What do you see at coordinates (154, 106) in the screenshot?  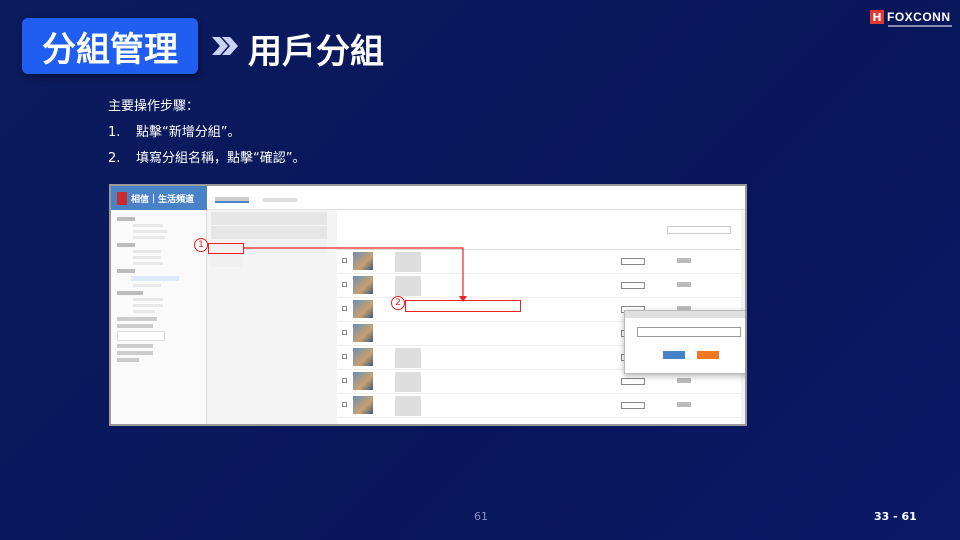 I see `steps-heading: 主要操作步驟：` at bounding box center [154, 106].